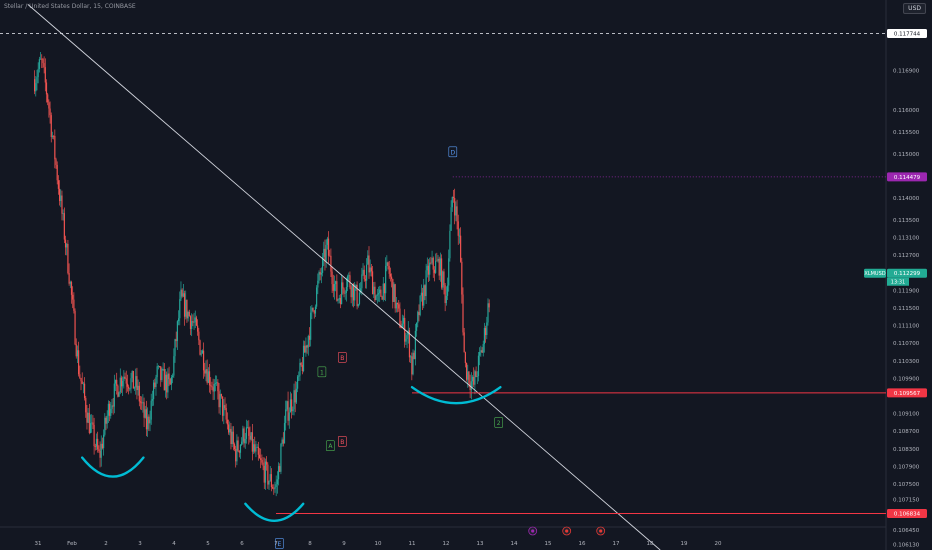  What do you see at coordinates (650, 544) in the screenshot?
I see `time-tick-label: 18` at bounding box center [650, 544].